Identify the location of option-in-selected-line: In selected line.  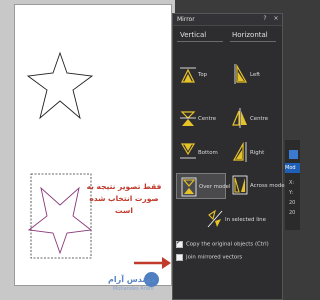
(238, 220).